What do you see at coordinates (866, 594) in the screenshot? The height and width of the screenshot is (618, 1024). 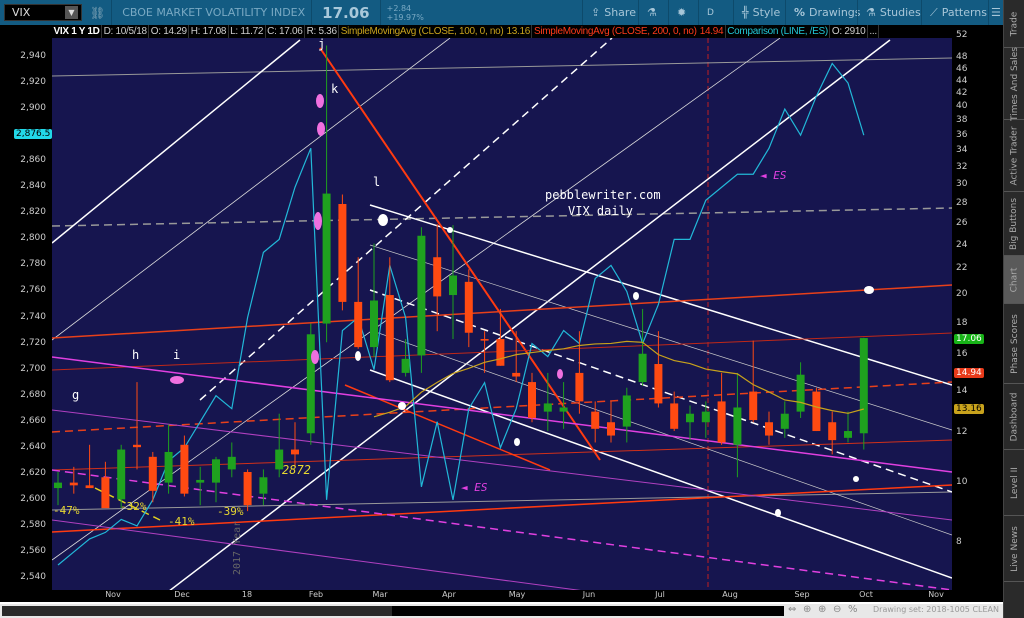 I see `time-axis-tick: Oct` at bounding box center [866, 594].